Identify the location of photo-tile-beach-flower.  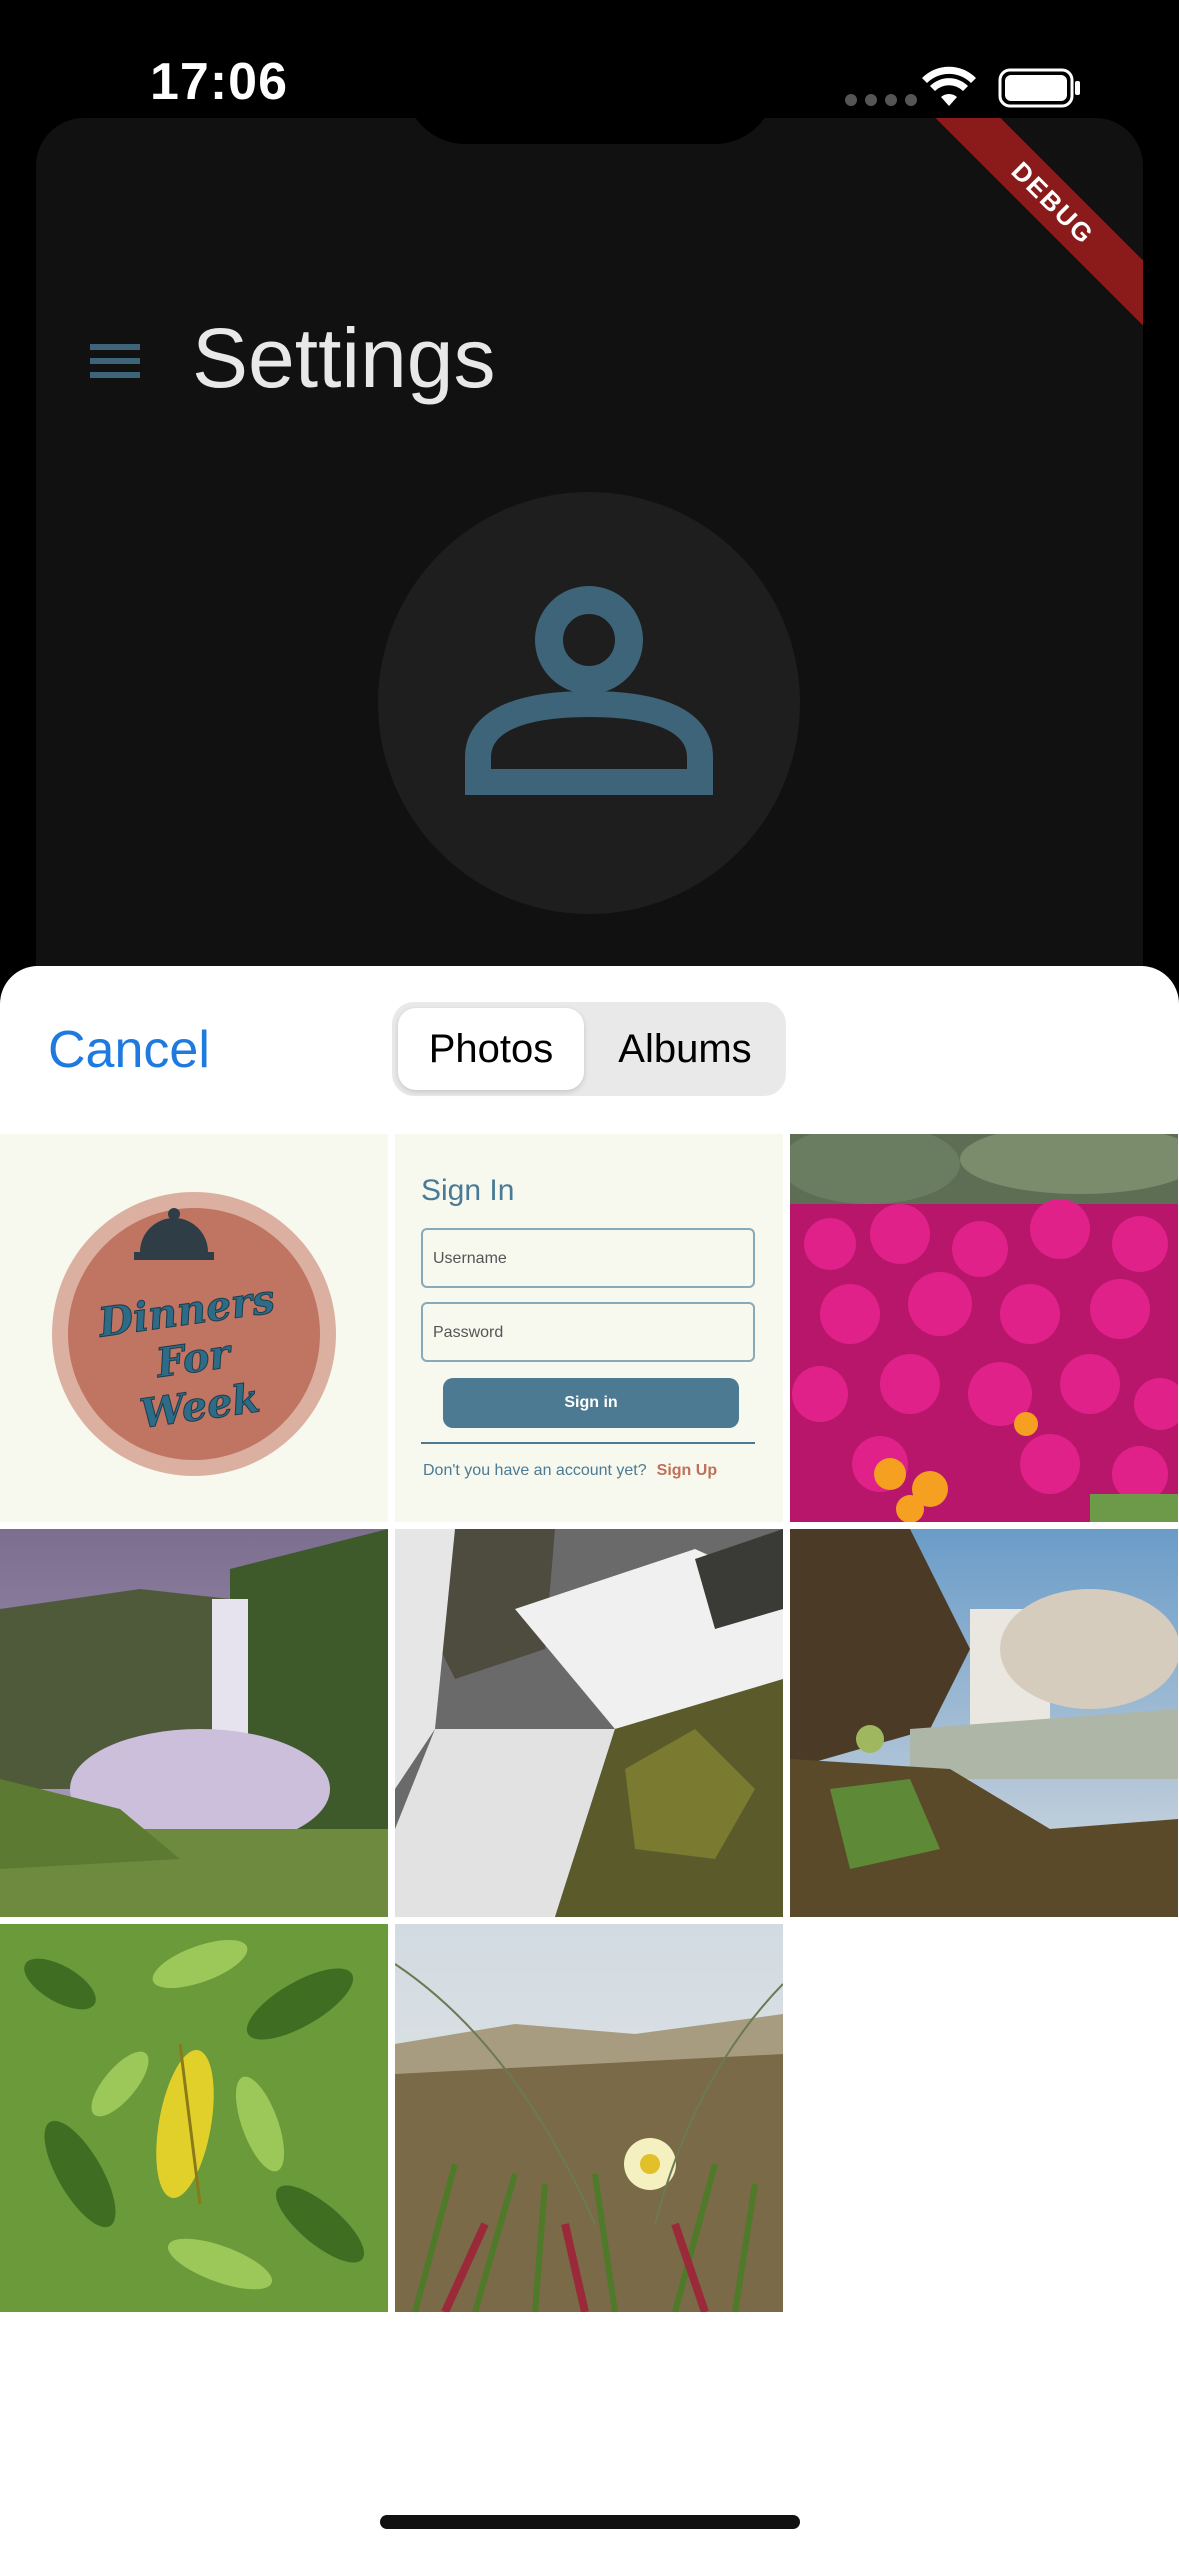
(589, 2118).